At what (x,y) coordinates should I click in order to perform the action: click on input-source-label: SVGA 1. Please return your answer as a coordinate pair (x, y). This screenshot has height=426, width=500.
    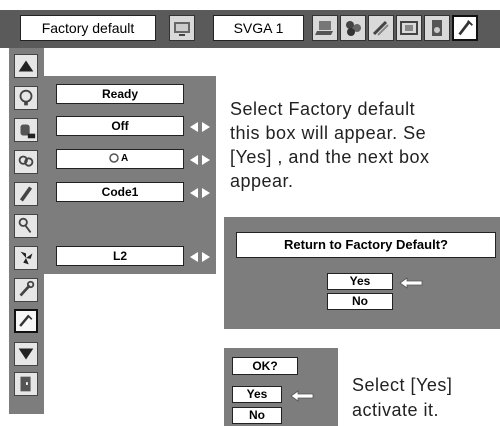
    Looking at the image, I should click on (258, 28).